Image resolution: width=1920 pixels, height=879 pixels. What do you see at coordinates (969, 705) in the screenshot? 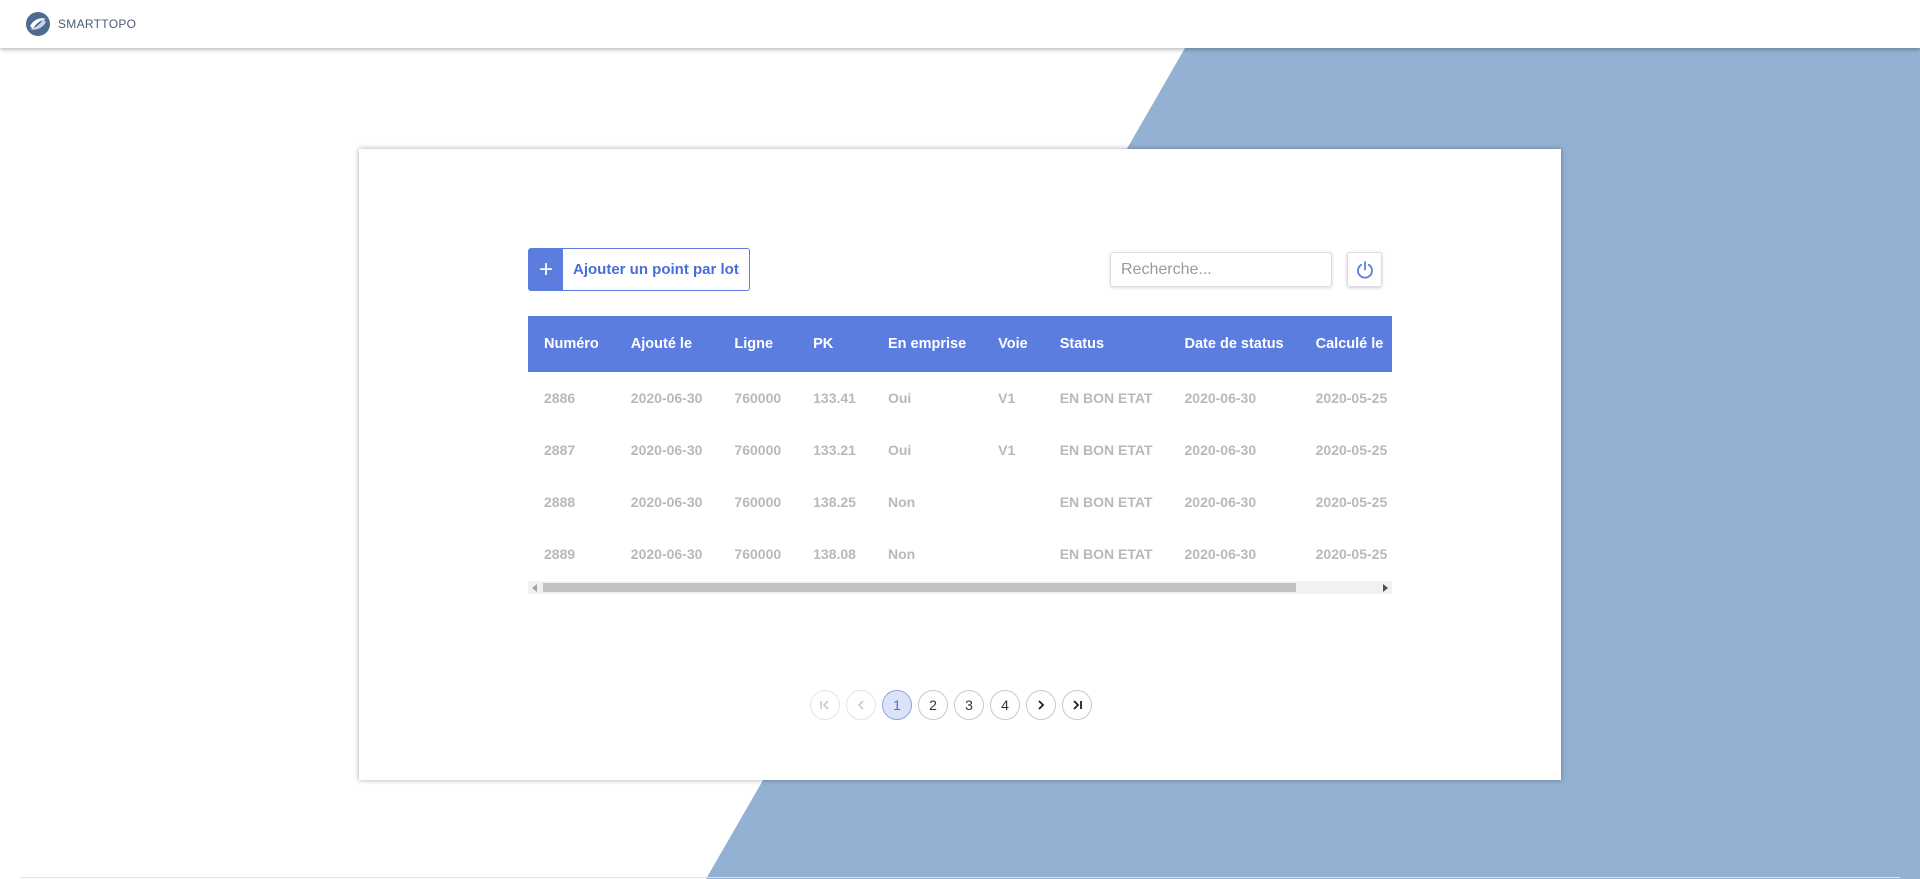
I see `page-button-3: 3` at bounding box center [969, 705].